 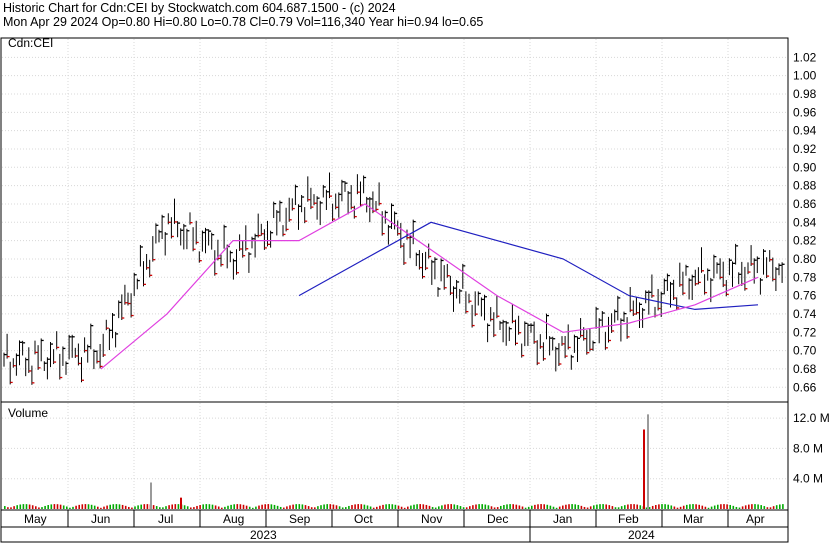 What do you see at coordinates (805, 167) in the screenshot?
I see `price-tick-label: 0.90` at bounding box center [805, 167].